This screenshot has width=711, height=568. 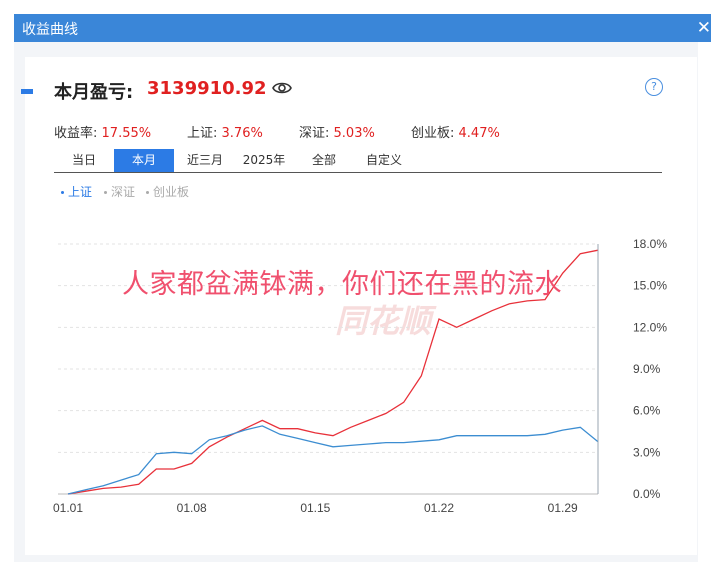 I want to click on x-tick-label: 01.01, so click(x=68, y=508).